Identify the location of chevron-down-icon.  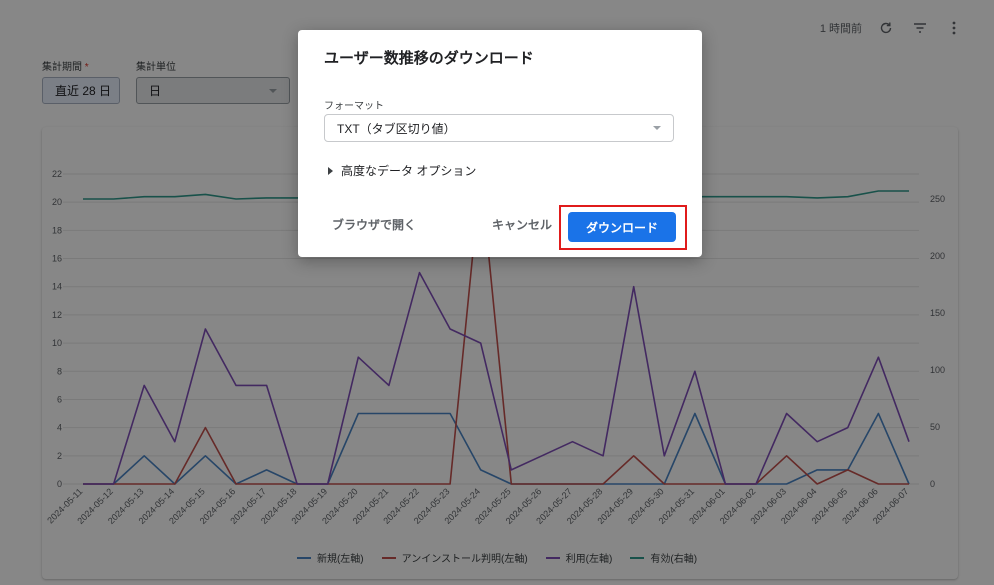
(657, 128).